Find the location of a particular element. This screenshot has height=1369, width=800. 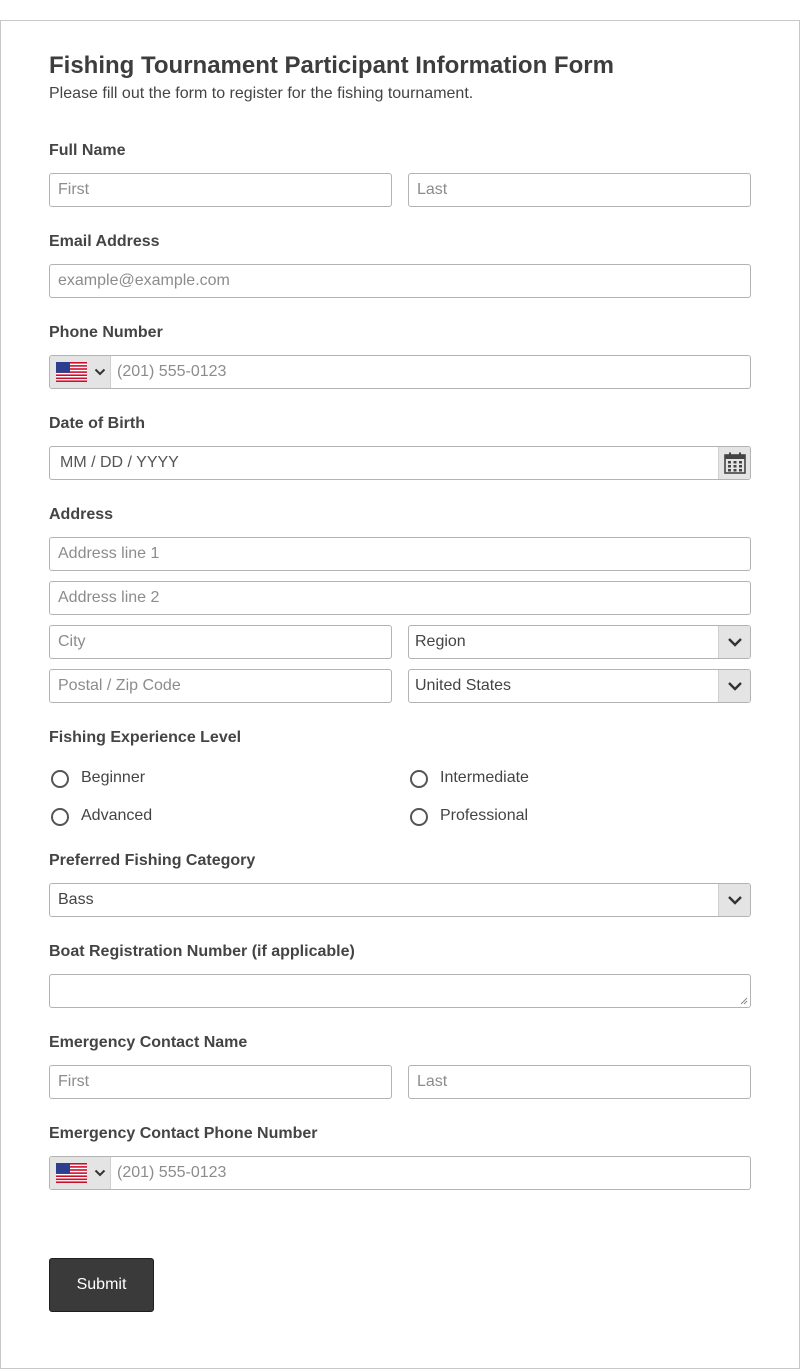

emergency-name-label: Emergency Contact Name is located at coordinates (148, 1042).